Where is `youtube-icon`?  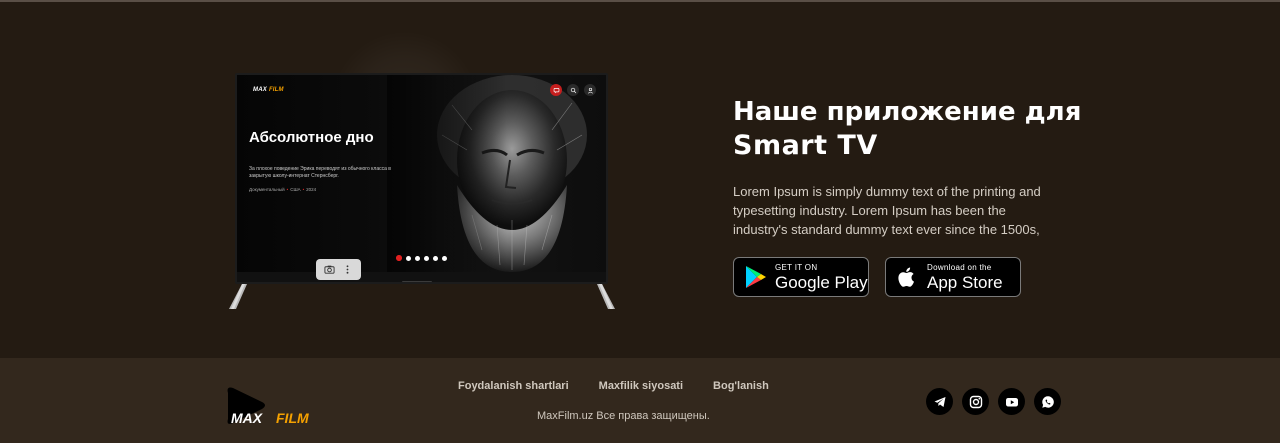
youtube-icon is located at coordinates (1011, 401).